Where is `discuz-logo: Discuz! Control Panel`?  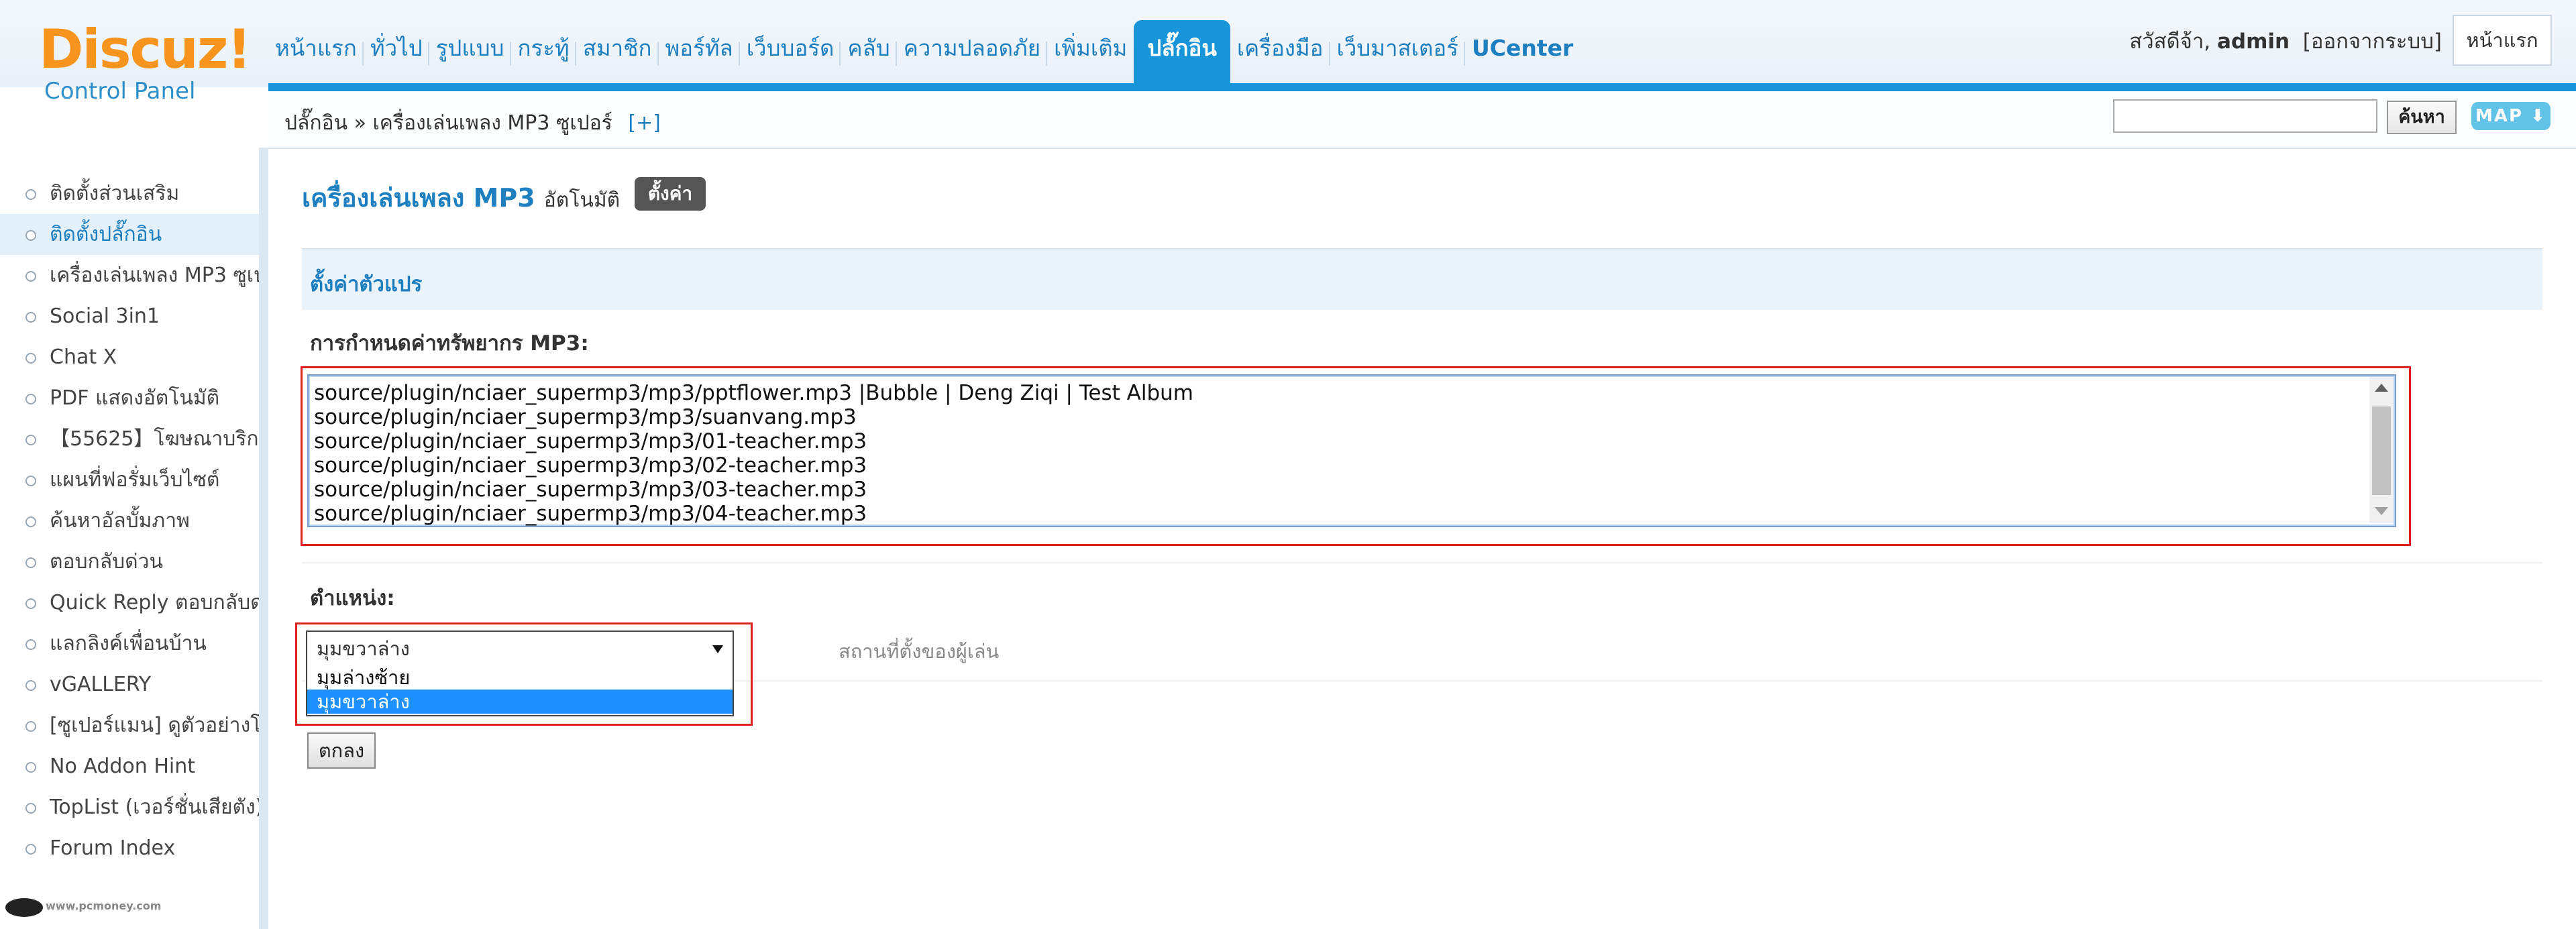
discuz-logo: Discuz! Control Panel is located at coordinates (145, 70).